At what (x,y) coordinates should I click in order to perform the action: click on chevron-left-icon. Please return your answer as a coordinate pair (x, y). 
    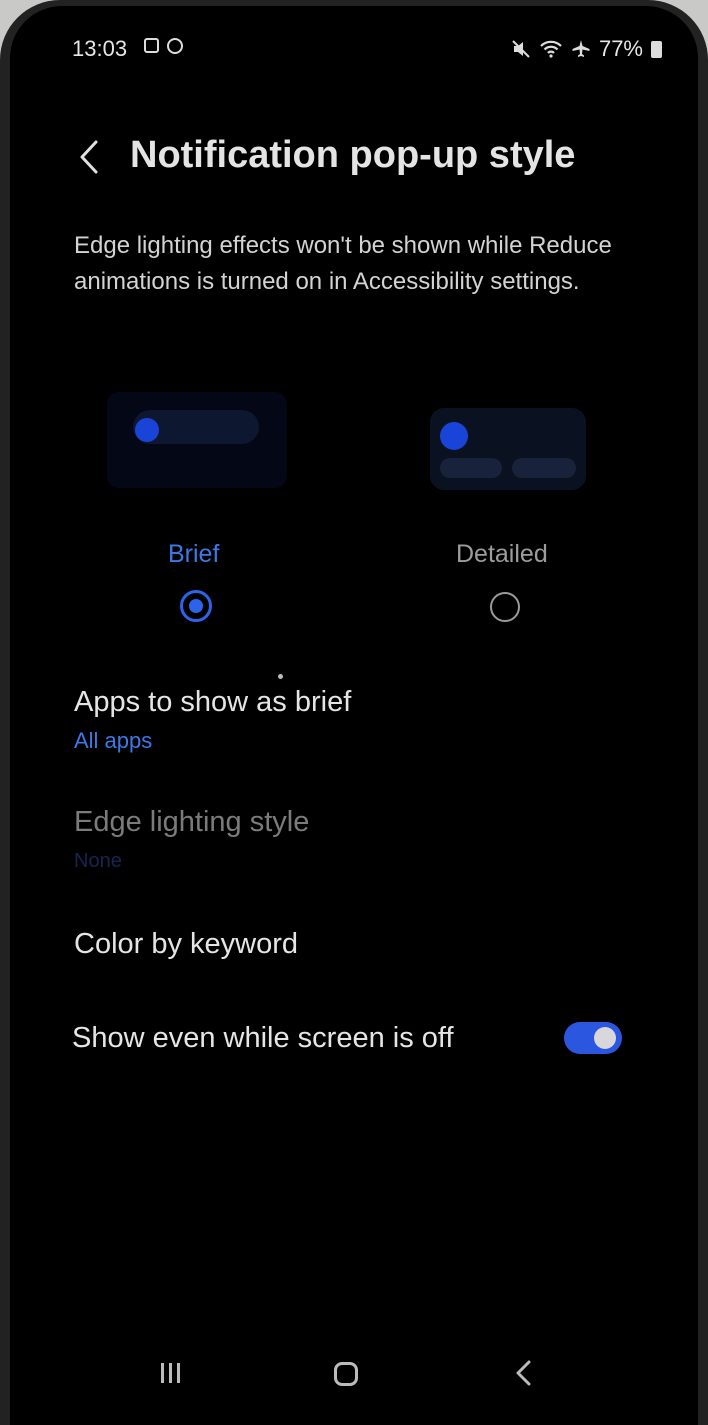
    Looking at the image, I should click on (89, 157).